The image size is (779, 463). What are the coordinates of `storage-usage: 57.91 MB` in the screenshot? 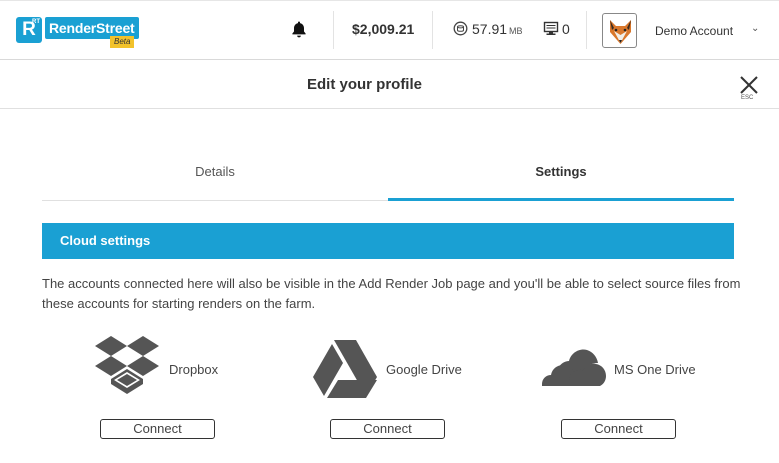 It's located at (497, 29).